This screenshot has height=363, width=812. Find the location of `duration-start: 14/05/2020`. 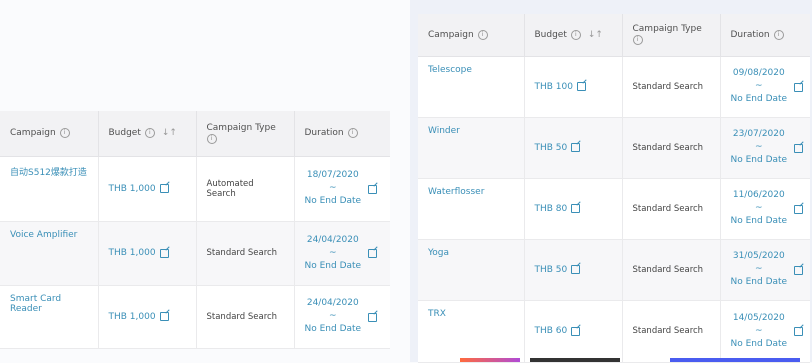

duration-start: 14/05/2020 is located at coordinates (759, 318).